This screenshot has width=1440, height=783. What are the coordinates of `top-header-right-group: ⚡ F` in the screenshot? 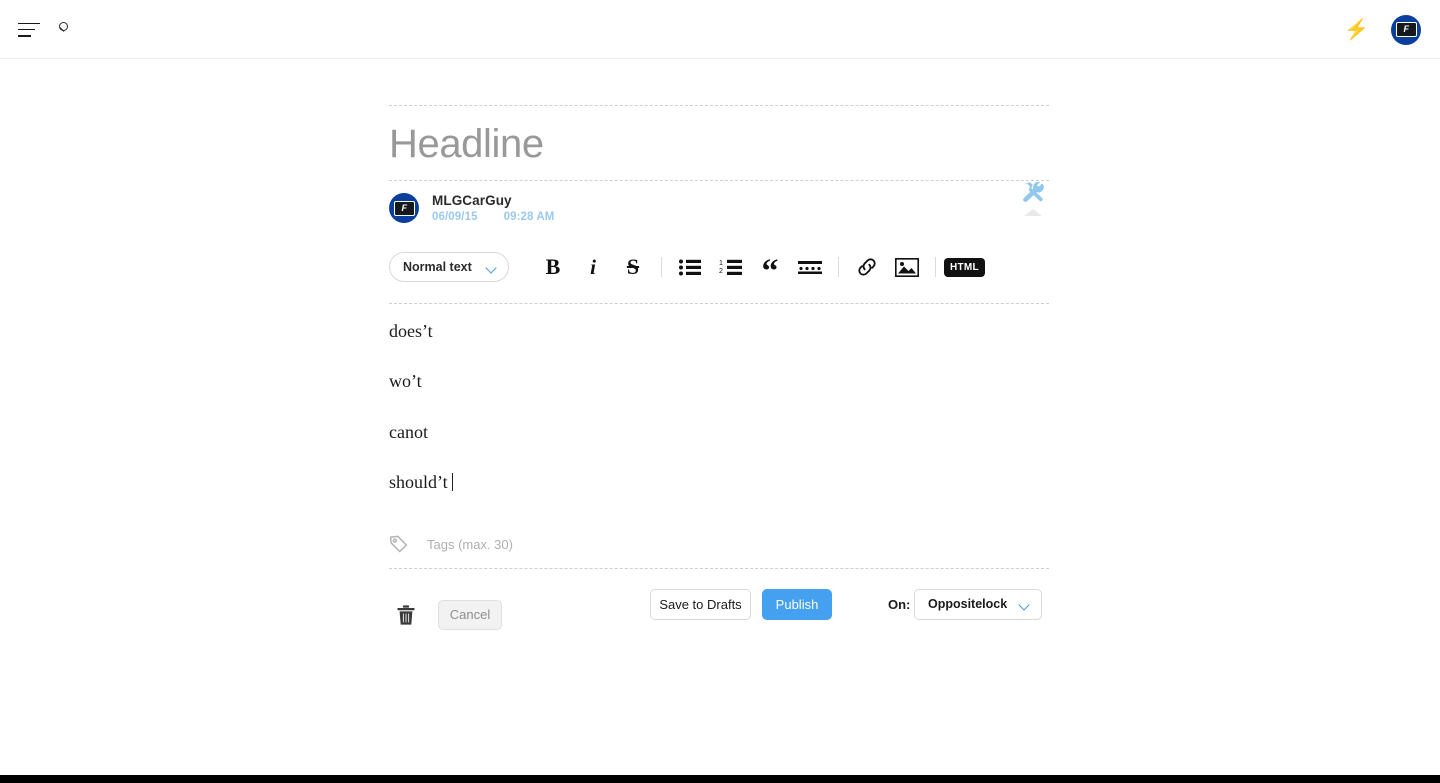 It's located at (1382, 29).